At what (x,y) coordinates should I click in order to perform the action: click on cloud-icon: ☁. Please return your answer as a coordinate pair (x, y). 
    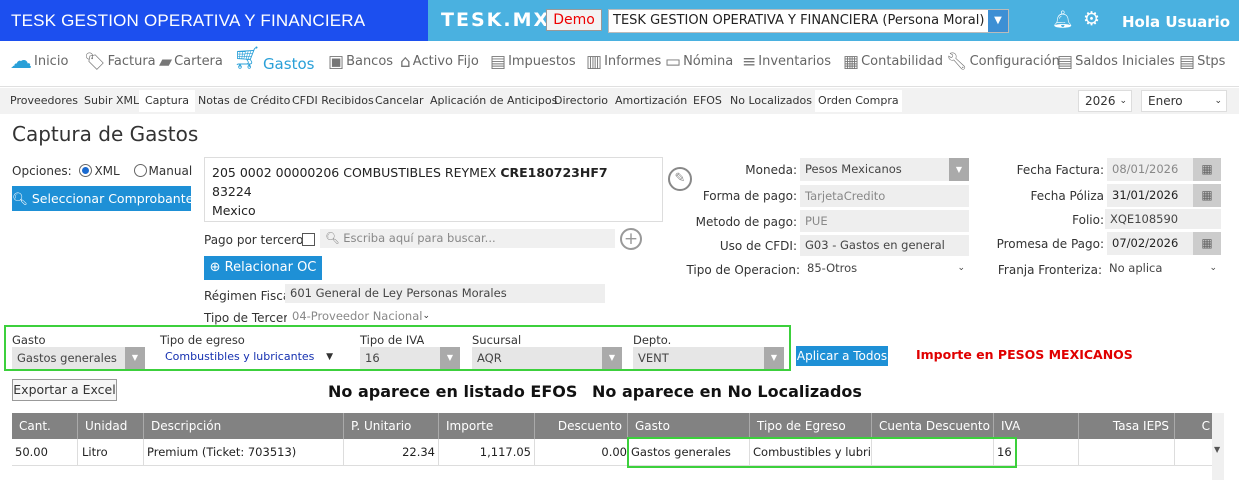
    Looking at the image, I should click on (21, 61).